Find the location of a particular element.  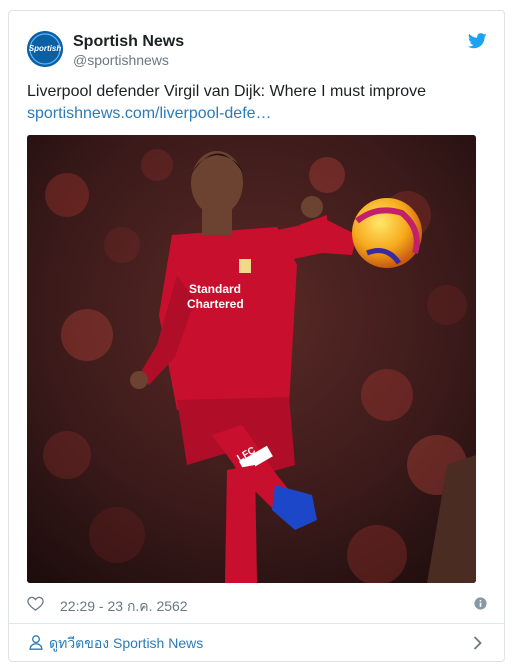

sponsor-text-line1: Standard is located at coordinates (215, 289).